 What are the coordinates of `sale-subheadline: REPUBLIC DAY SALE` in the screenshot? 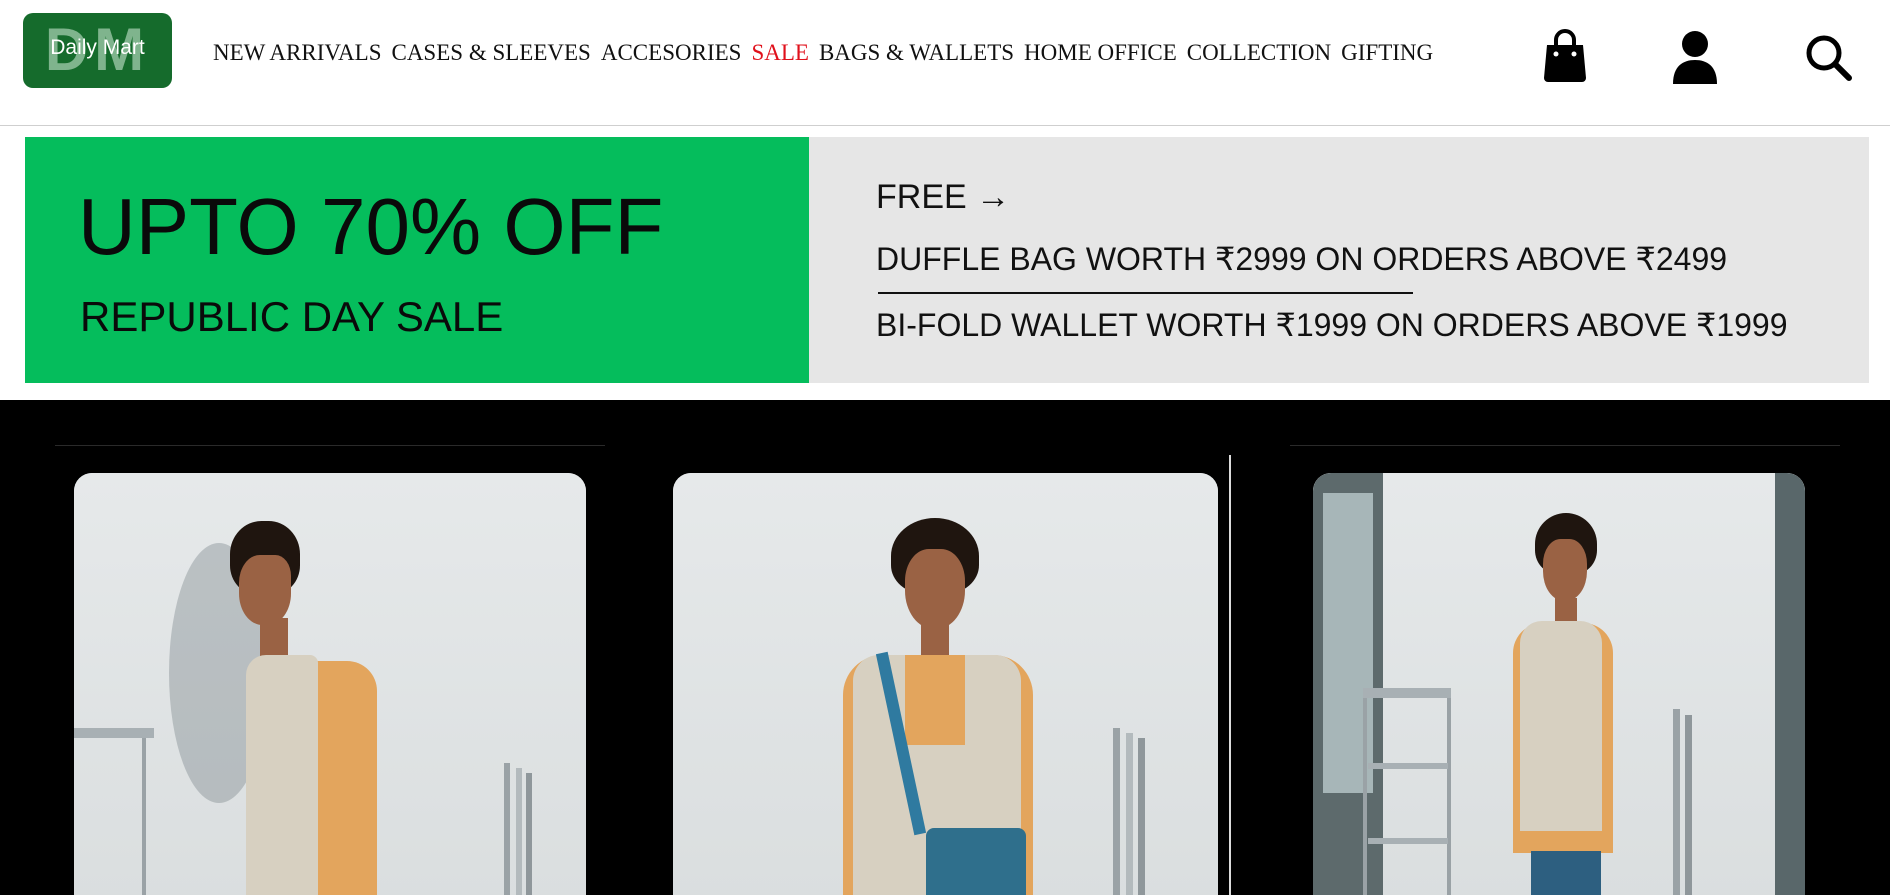 It's located at (292, 316).